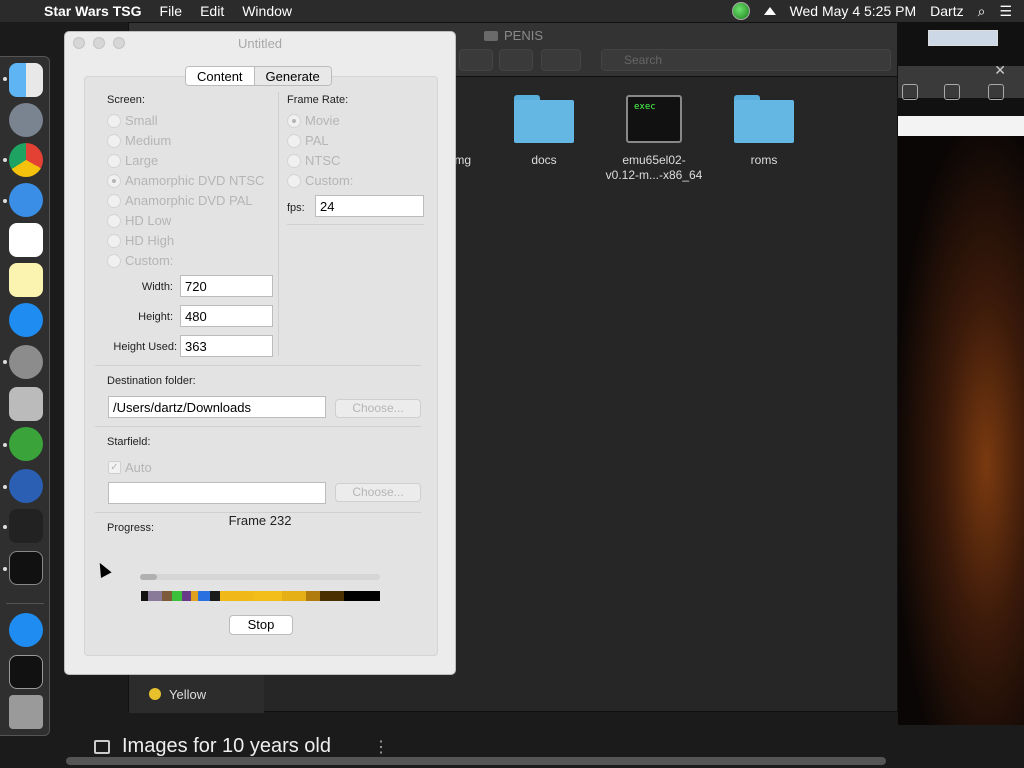 The image size is (1024, 768). What do you see at coordinates (26, 120) in the screenshot?
I see `launchpad-icon` at bounding box center [26, 120].